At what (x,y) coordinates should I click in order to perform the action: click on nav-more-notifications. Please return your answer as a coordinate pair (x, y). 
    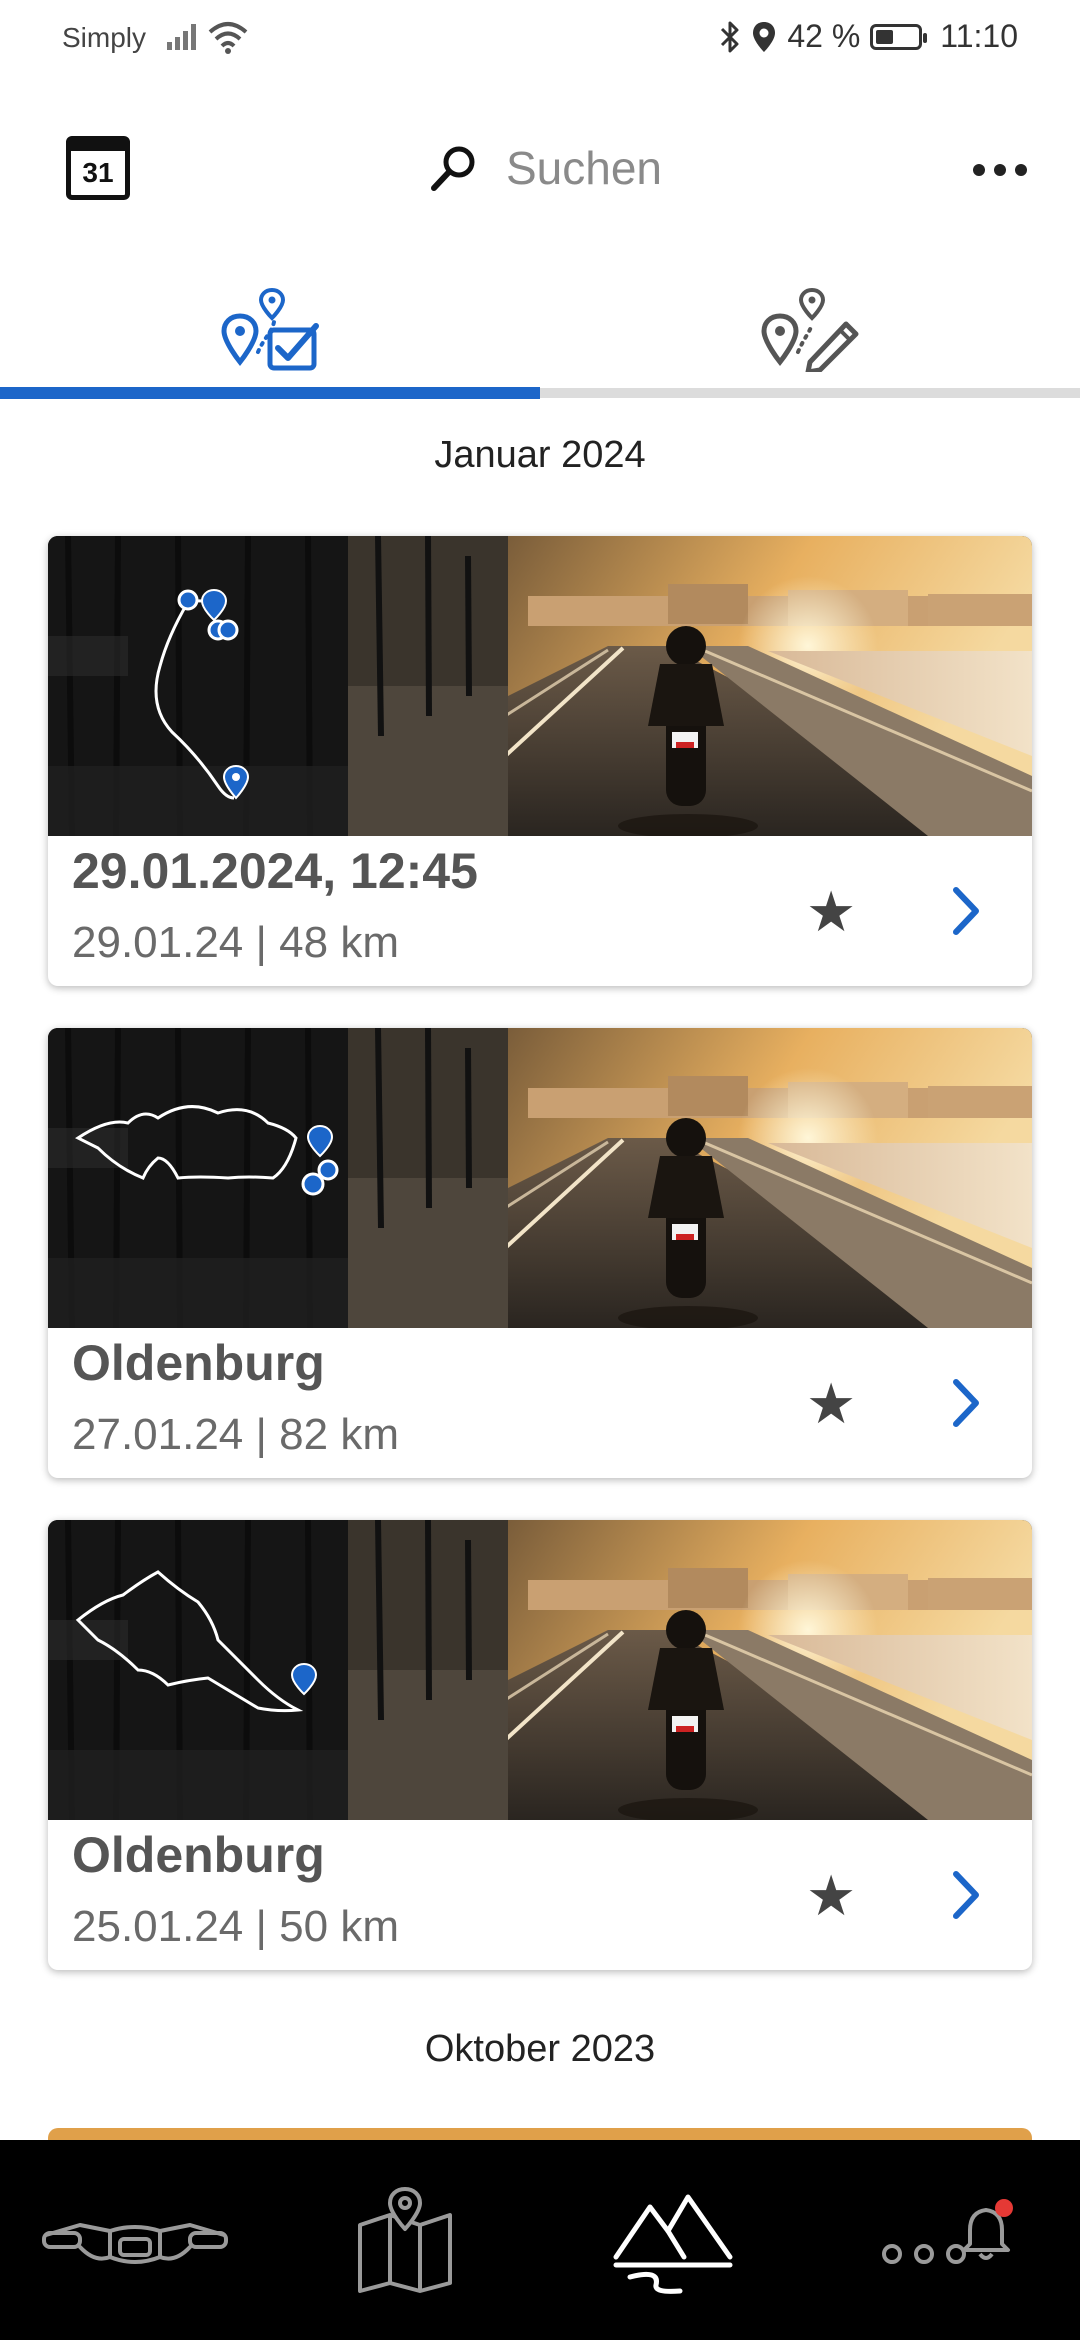
    Looking at the image, I should click on (945, 2240).